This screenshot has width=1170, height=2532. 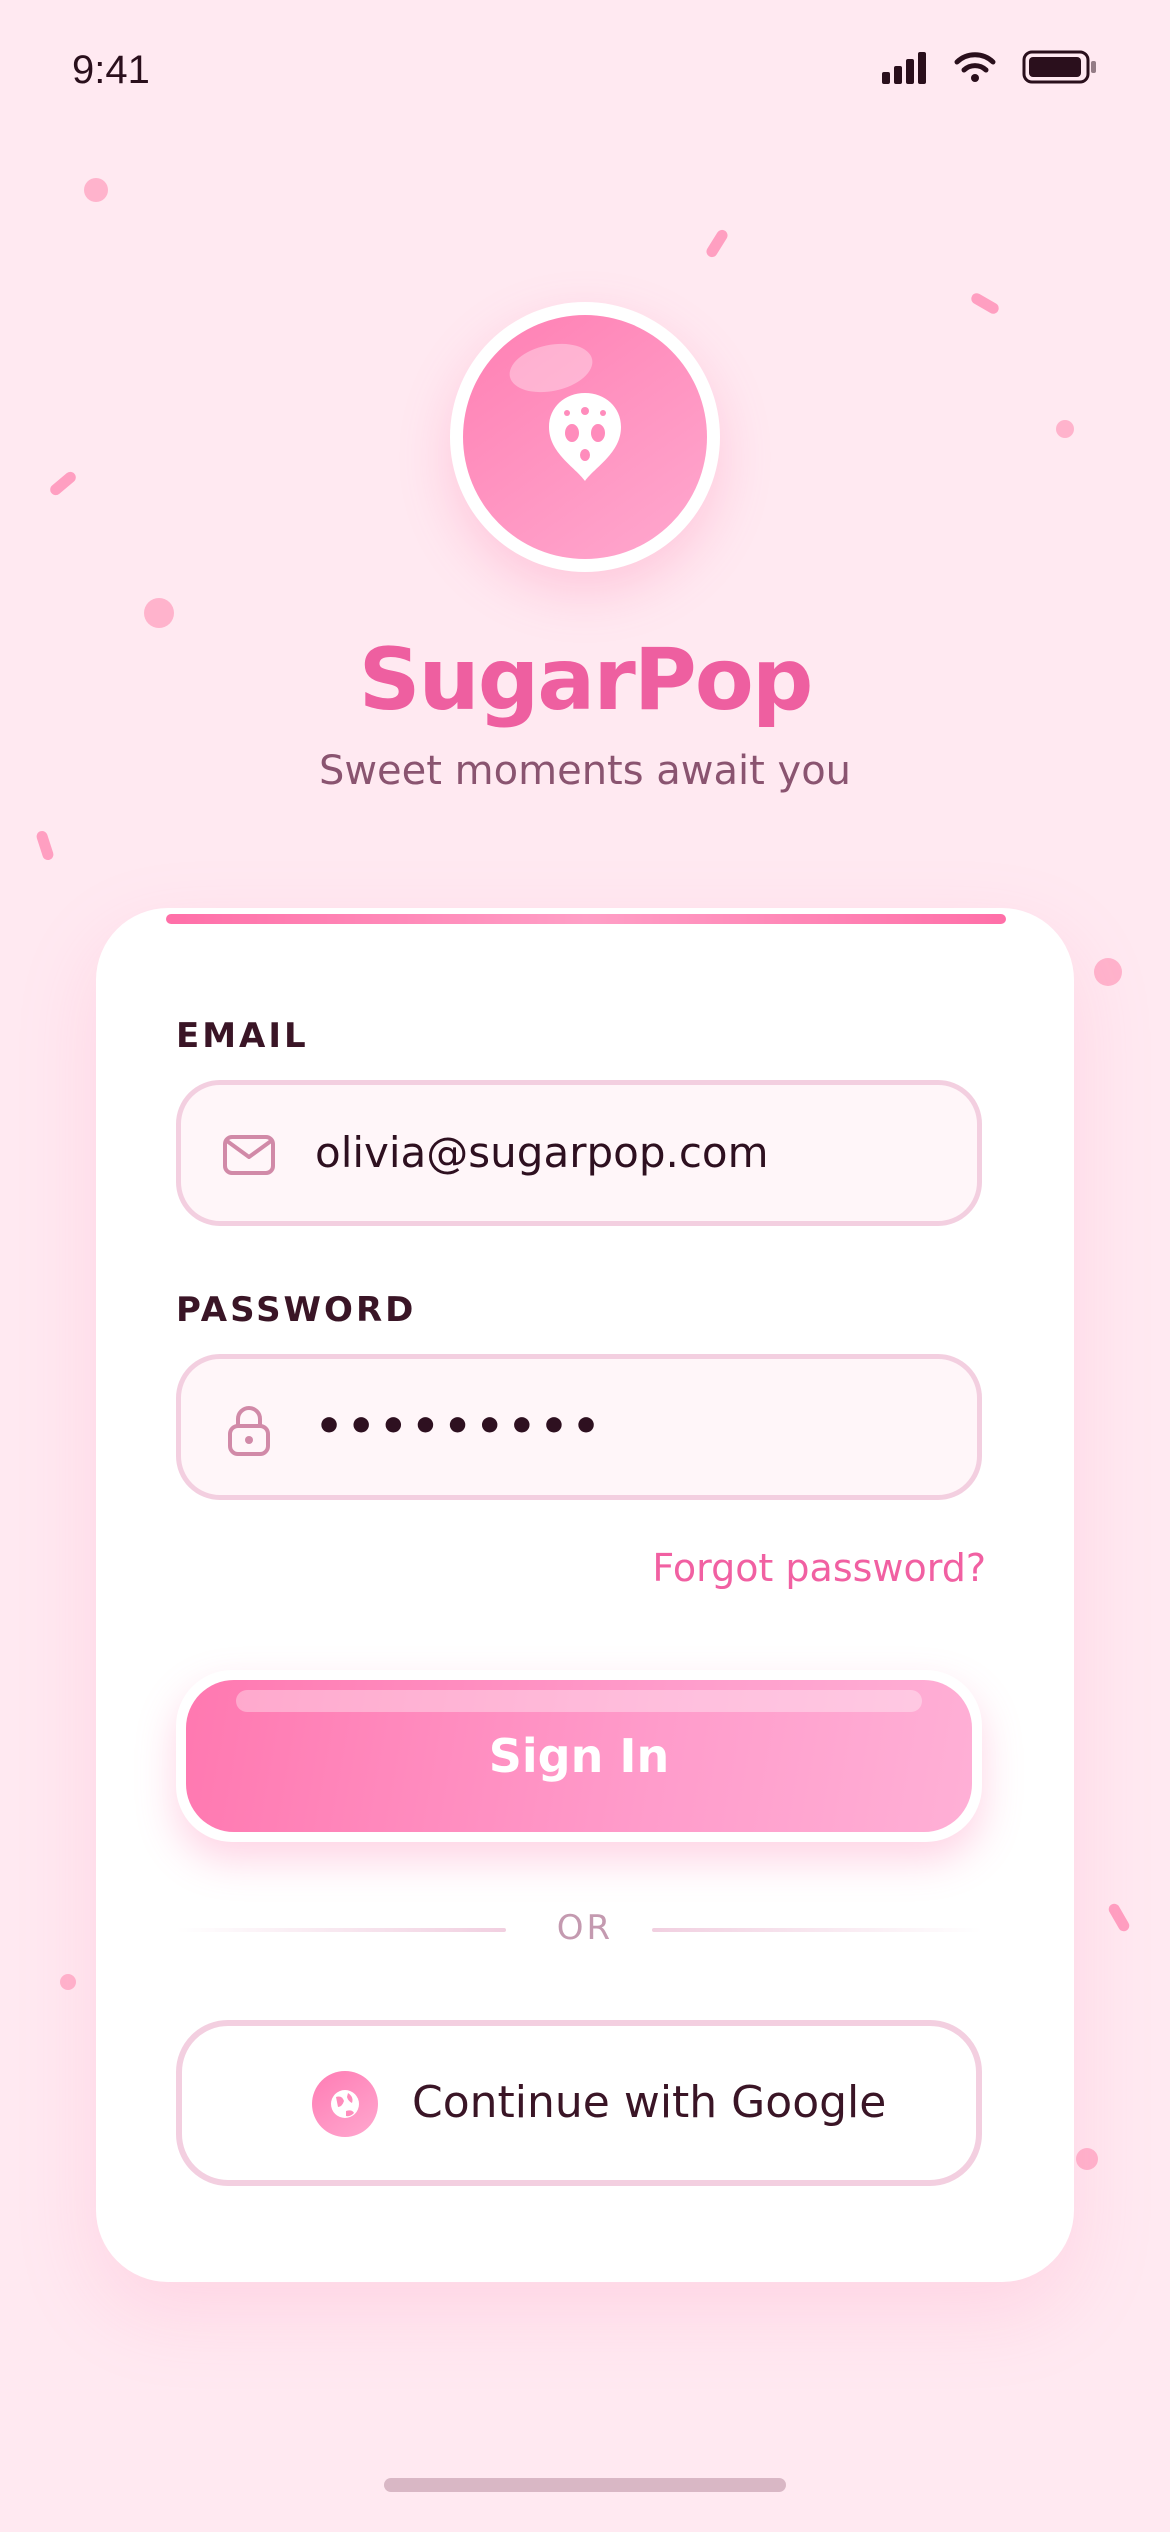 I want to click on google-sign-in-button: Continue with Google, so click(x=579, y=2103).